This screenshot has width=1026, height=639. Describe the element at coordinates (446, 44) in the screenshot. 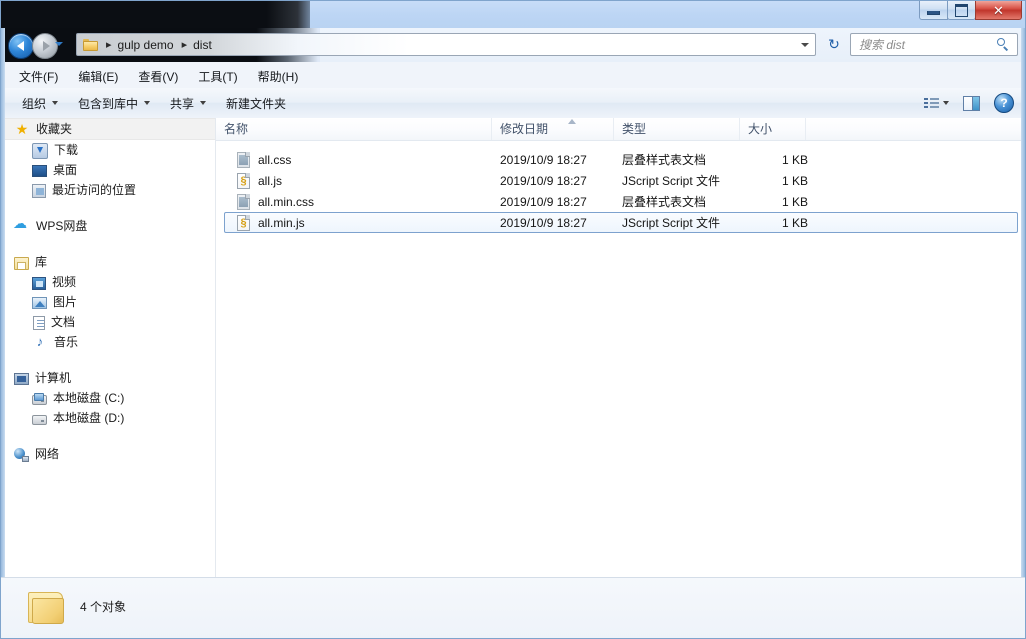

I see `breadcrumb: ▸ gulp demo ▸ dist` at that location.